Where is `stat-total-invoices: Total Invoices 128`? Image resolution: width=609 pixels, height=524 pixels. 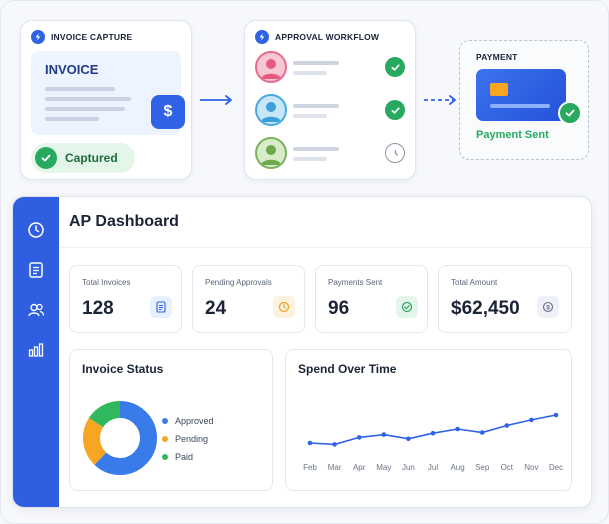
stat-total-invoices: Total Invoices 128 is located at coordinates (125, 299).